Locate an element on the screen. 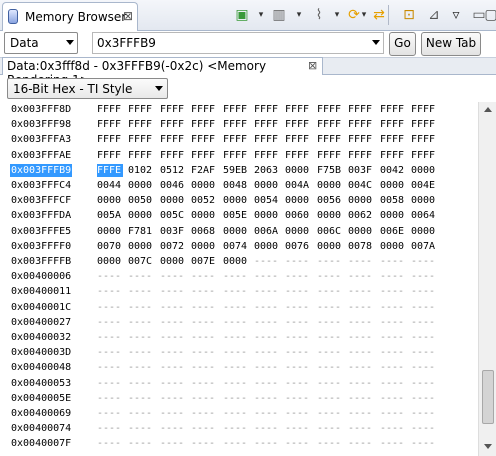 The height and width of the screenshot is (456, 496). chip-menu-arrow-icon: ▾ is located at coordinates (261, 15).